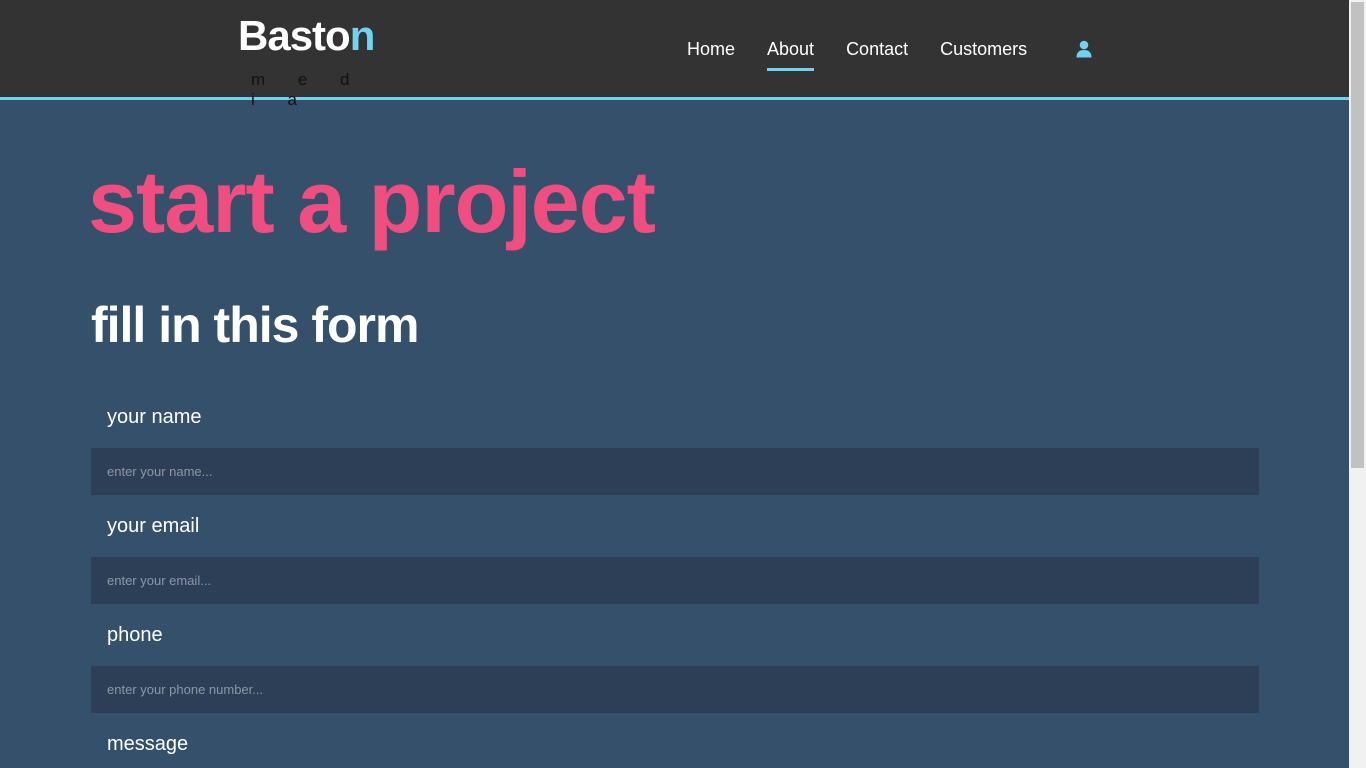 The image size is (1366, 768). Describe the element at coordinates (313, 60) in the screenshot. I see `logo: Baston m e d i a` at that location.